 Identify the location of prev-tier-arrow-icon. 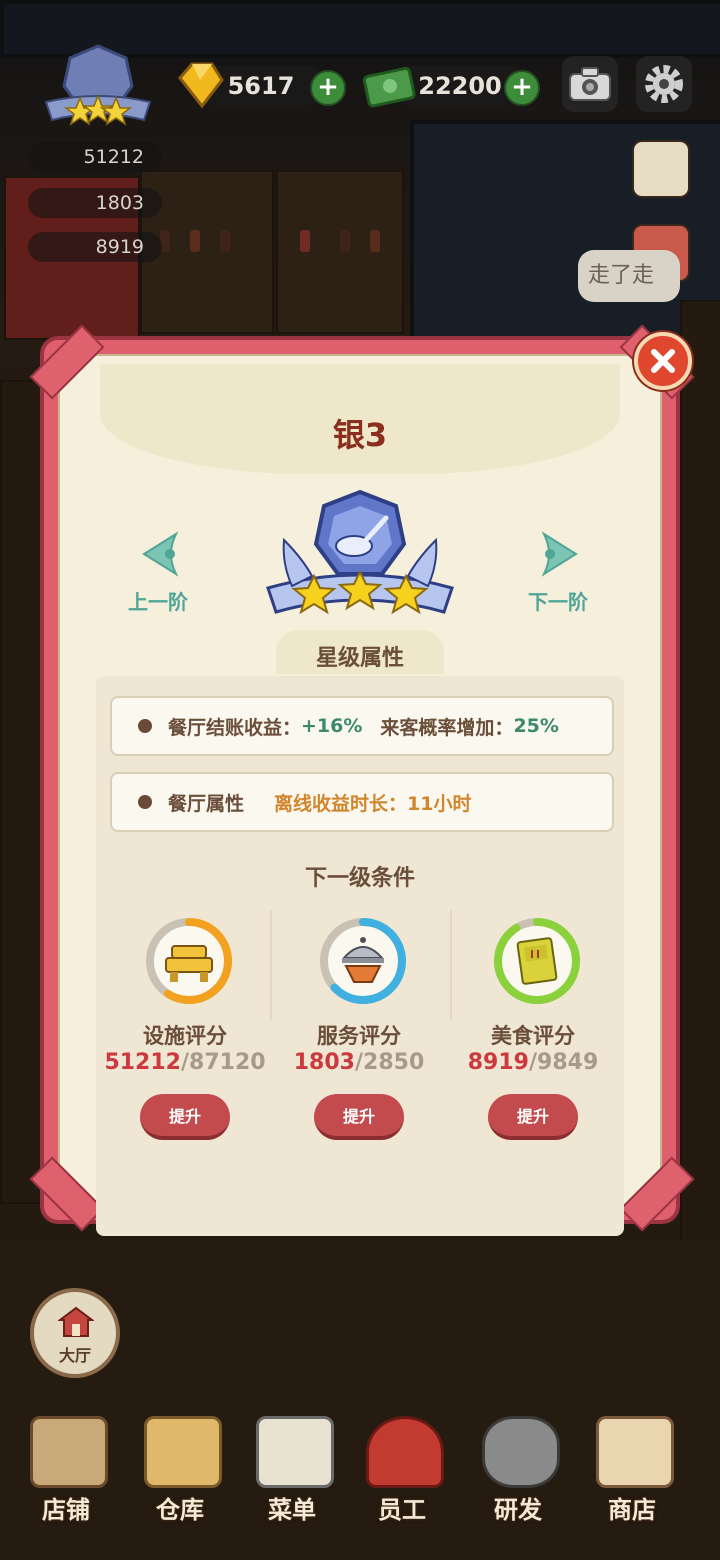
(160, 554).